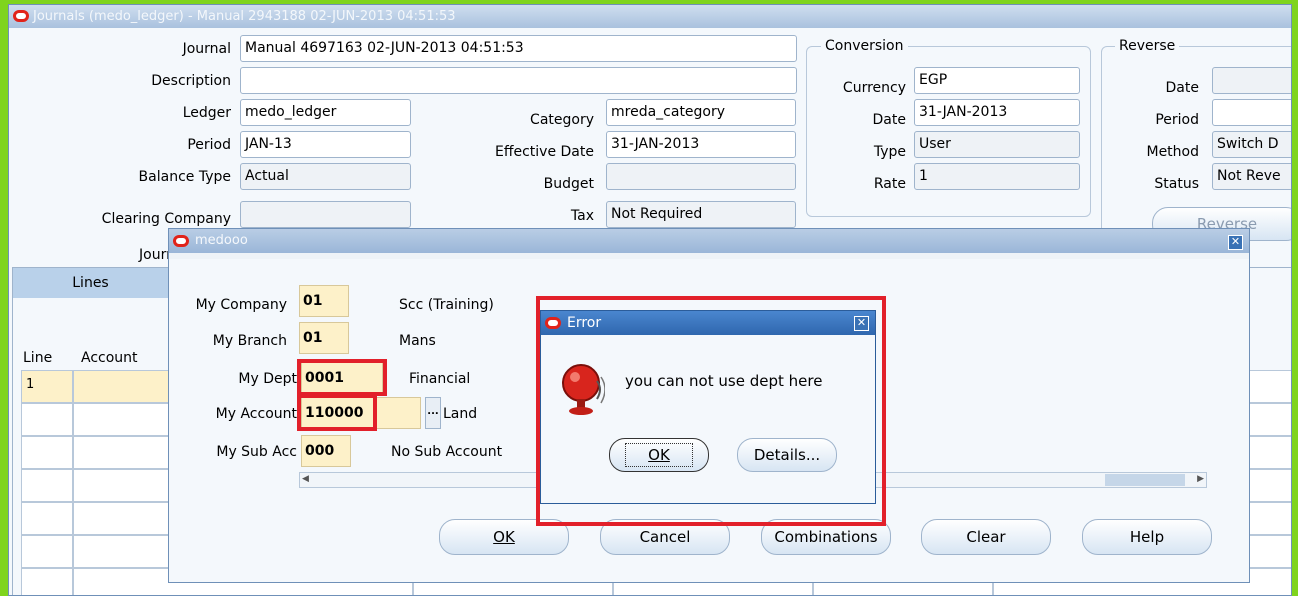 This screenshot has height=596, width=1298. Describe the element at coordinates (1182, 88) in the screenshot. I see `reverse-date-label: Date` at that location.